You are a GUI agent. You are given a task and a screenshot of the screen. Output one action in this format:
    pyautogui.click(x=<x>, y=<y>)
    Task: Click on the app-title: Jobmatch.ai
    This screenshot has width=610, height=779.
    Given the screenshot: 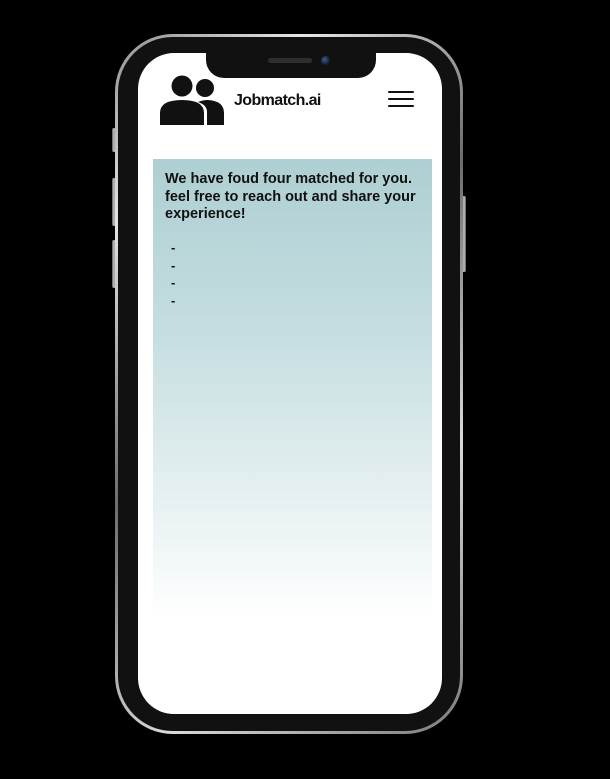 What is the action you would take?
    pyautogui.click(x=277, y=100)
    